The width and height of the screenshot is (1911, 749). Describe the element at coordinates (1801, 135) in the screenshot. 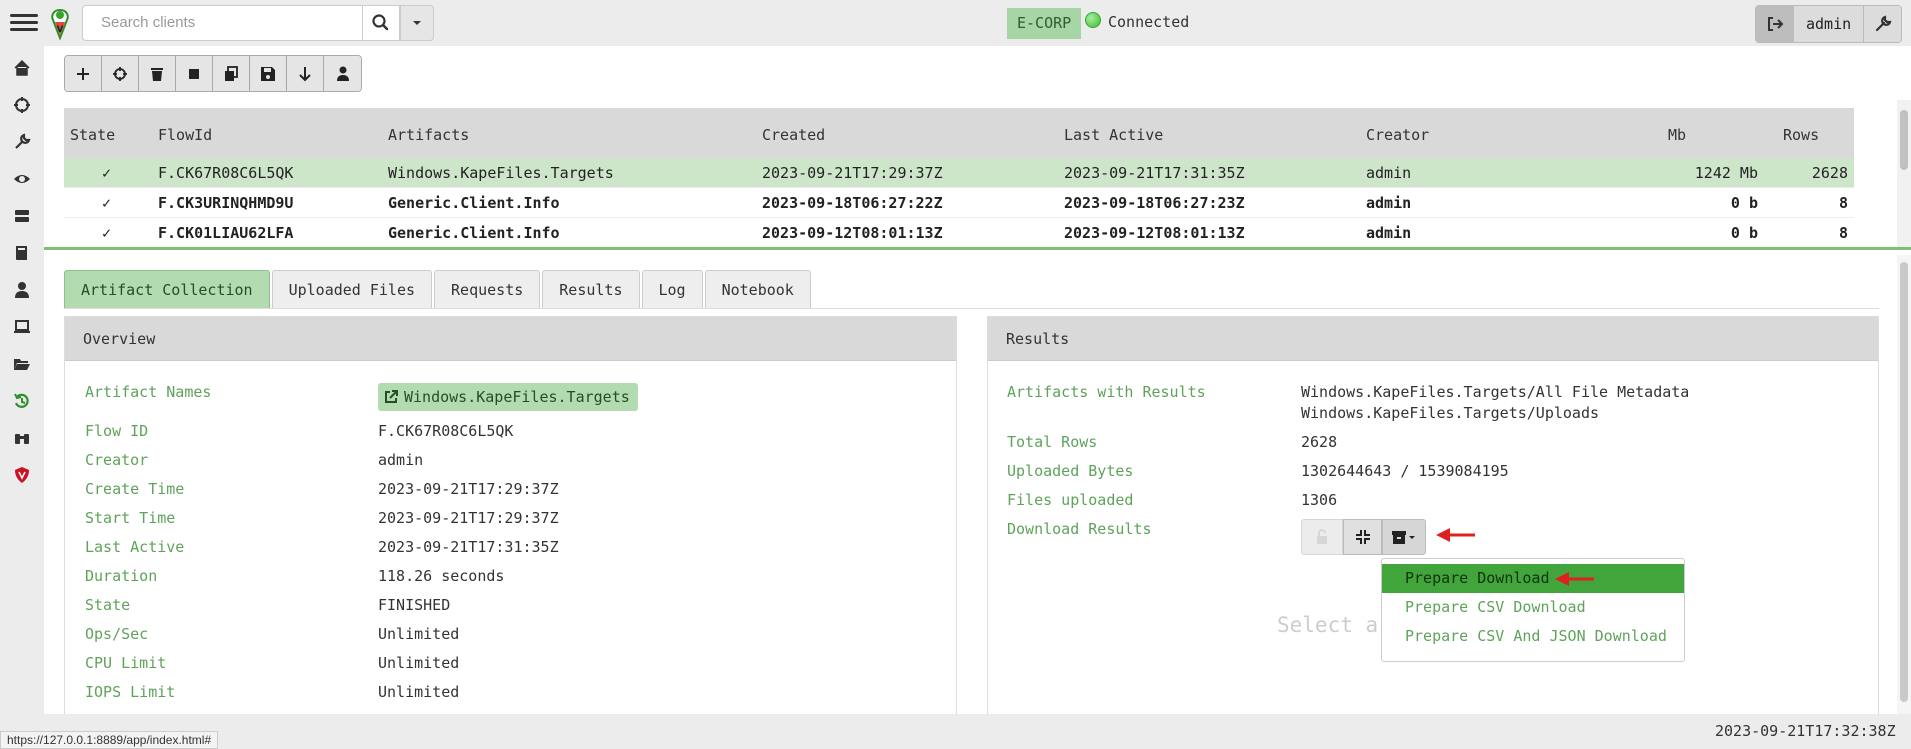

I see `col-rows: Rows` at that location.